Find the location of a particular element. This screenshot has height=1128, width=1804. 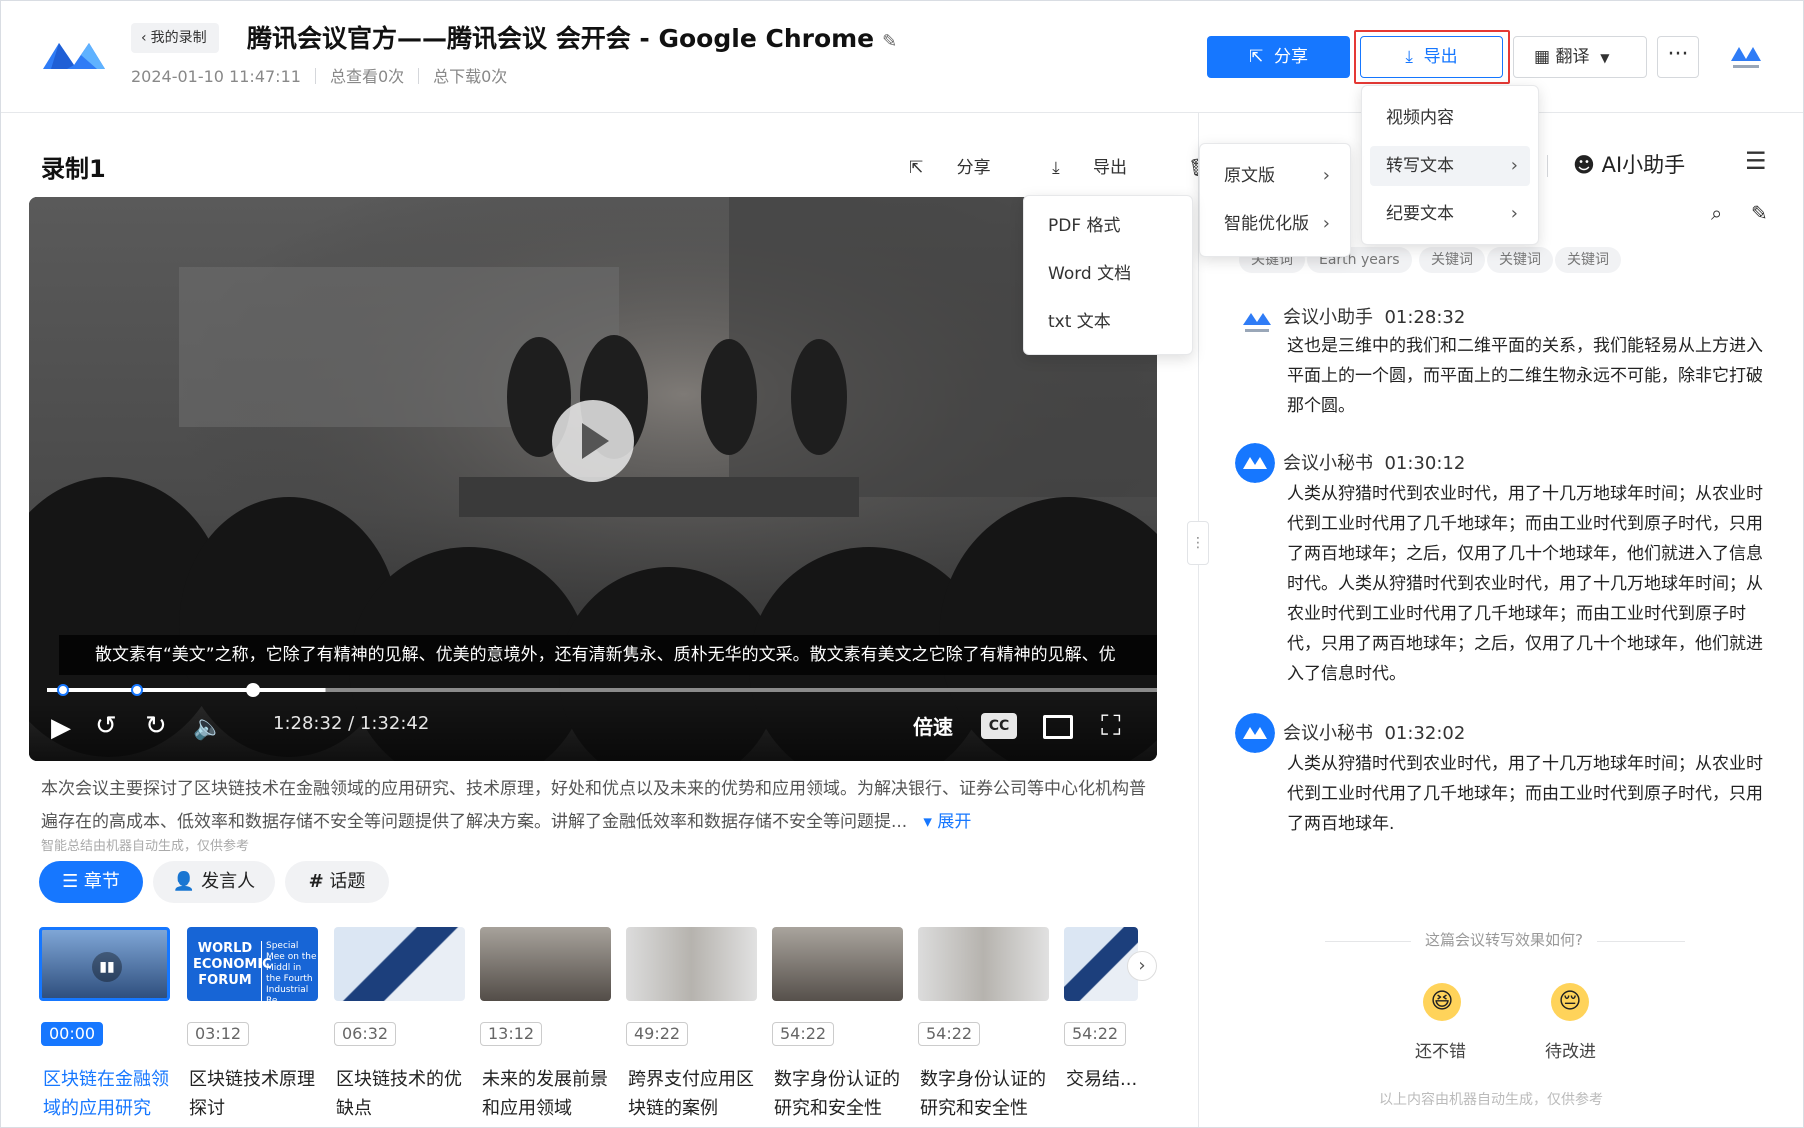

play-button: ▶ is located at coordinates (61, 728).